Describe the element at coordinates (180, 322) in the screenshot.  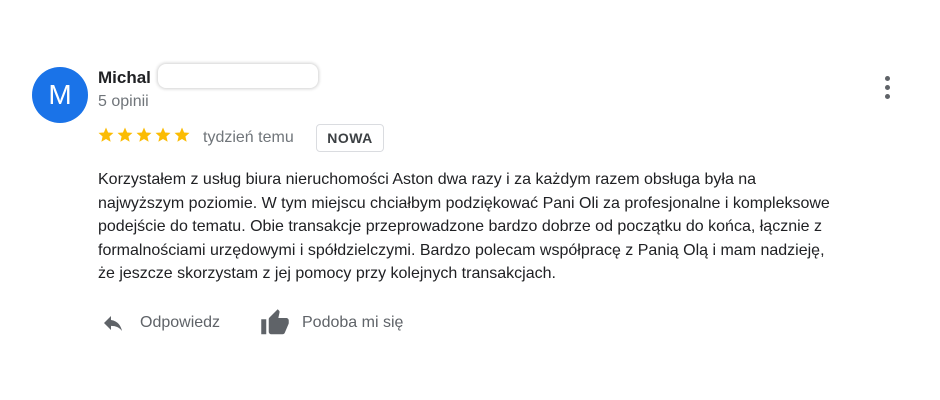
I see `reply-label: Odpowiedz` at that location.